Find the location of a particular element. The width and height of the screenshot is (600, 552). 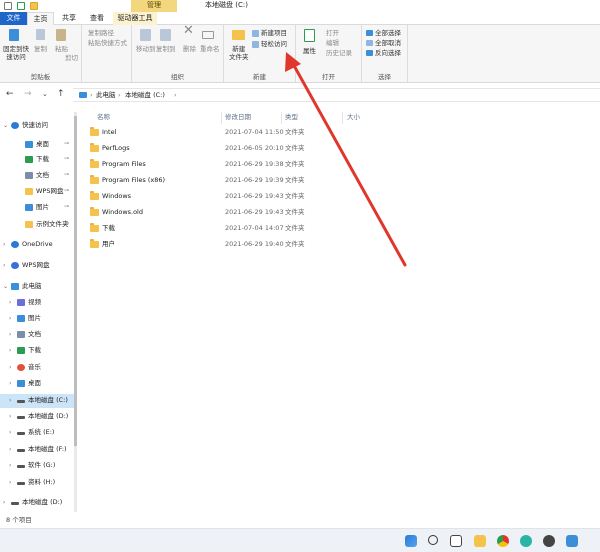

paste-shortcut-button: 粘贴快捷方式 is located at coordinates (107, 43).